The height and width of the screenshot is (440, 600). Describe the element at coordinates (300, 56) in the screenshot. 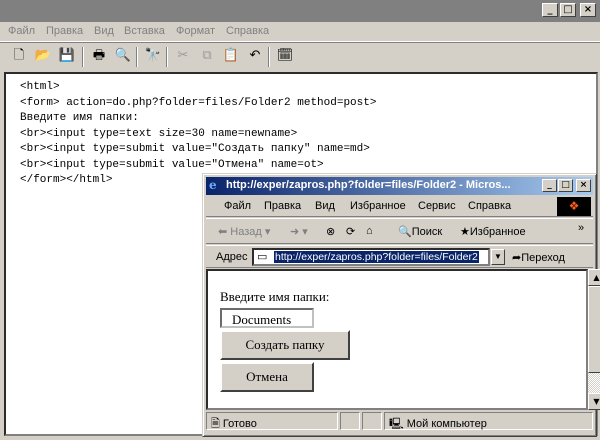

I see `main-toolbar: 🗋 📂 💾 🖶 🔍 🔭 ✂ ⧉ 📋 ↶ 🗓` at that location.